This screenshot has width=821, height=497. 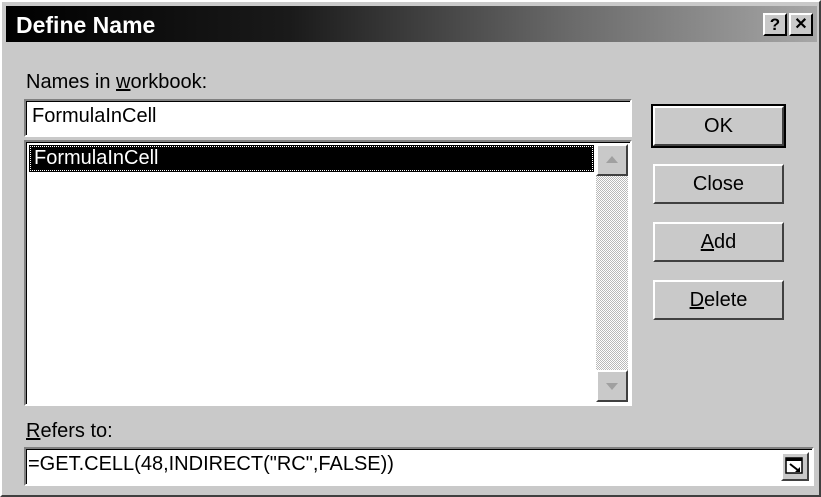 I want to click on collapse-dialog-button, so click(x=795, y=466).